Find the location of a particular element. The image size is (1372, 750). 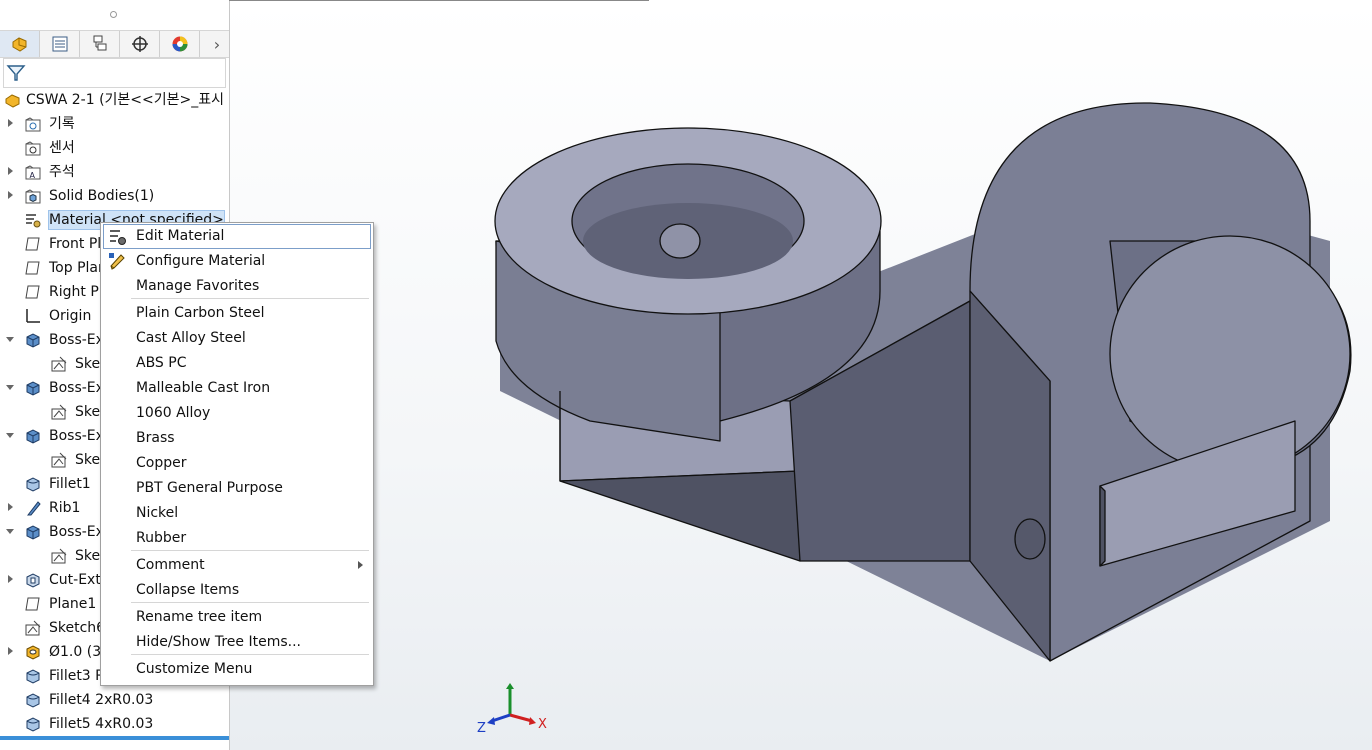

svg-text: A is located at coordinates (33, 175).